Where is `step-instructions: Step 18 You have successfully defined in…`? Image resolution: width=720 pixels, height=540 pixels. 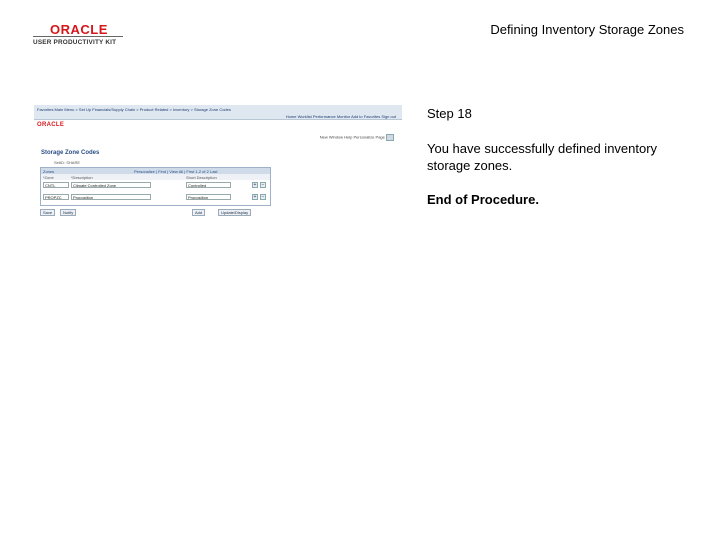
step-instructions: Step 18 You have successfully defined in… is located at coordinates (562, 156).